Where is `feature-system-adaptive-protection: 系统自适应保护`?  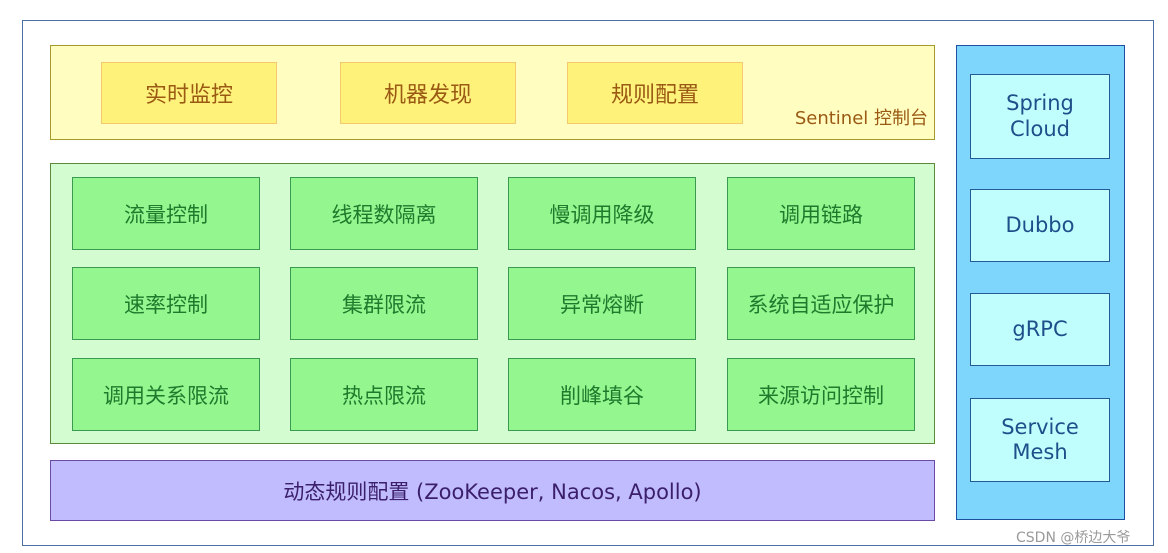 feature-system-adaptive-protection: 系统自适应保护 is located at coordinates (821, 303).